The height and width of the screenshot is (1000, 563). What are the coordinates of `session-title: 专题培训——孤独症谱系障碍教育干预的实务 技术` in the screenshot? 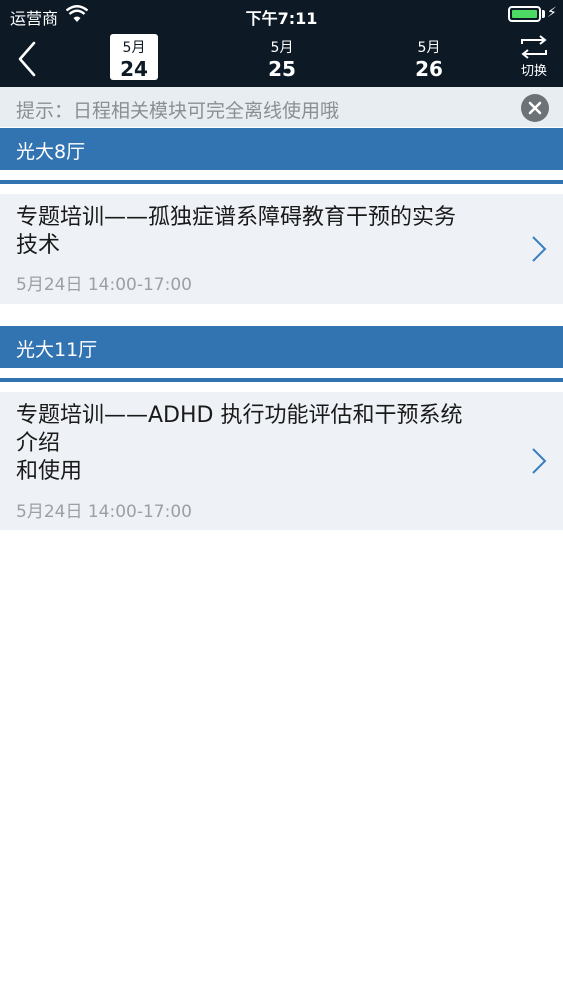 It's located at (266, 232).